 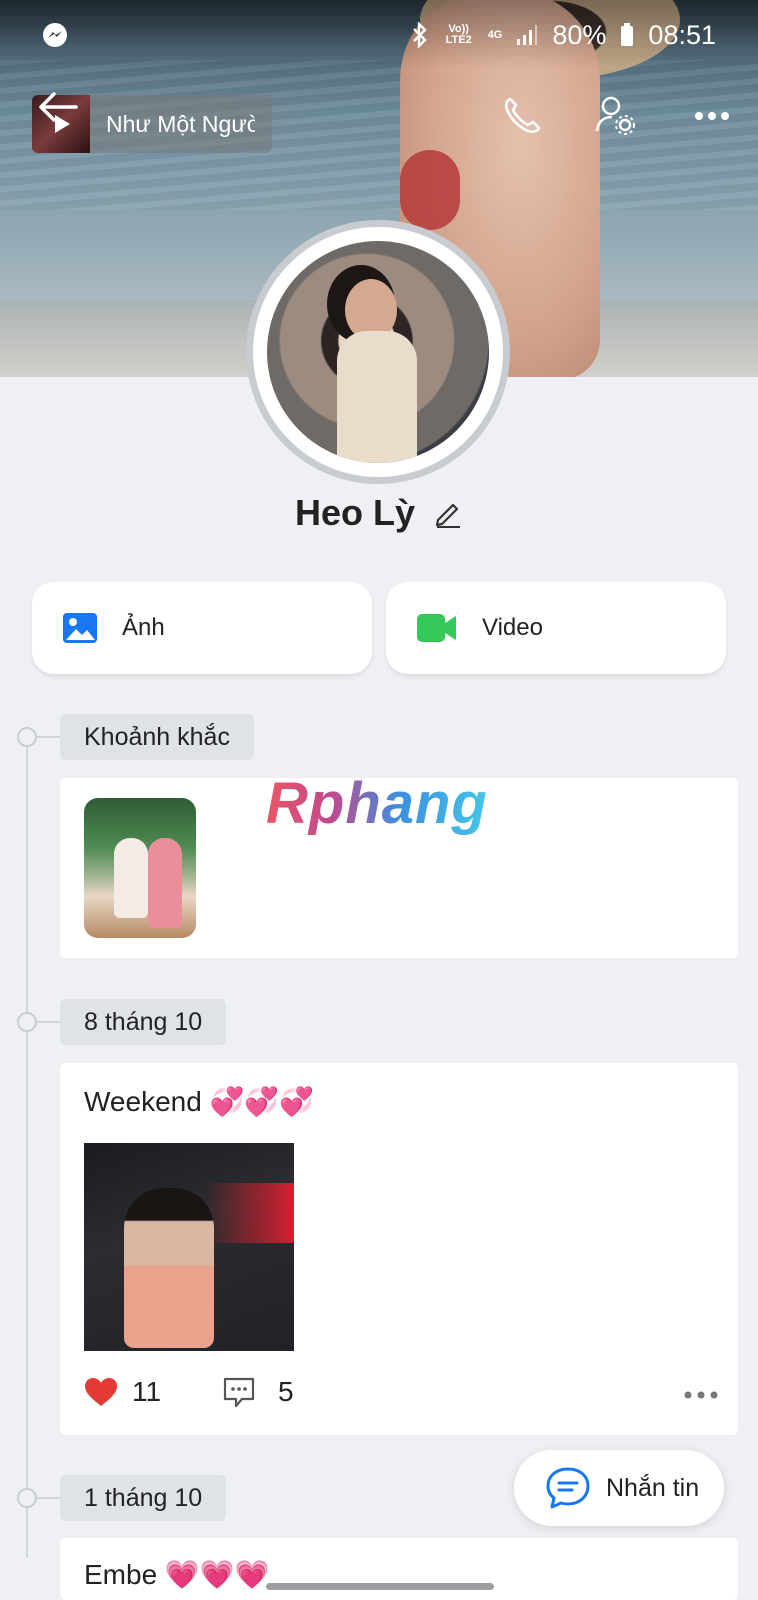 What do you see at coordinates (55, 35) in the screenshot?
I see `messenger-icon` at bounding box center [55, 35].